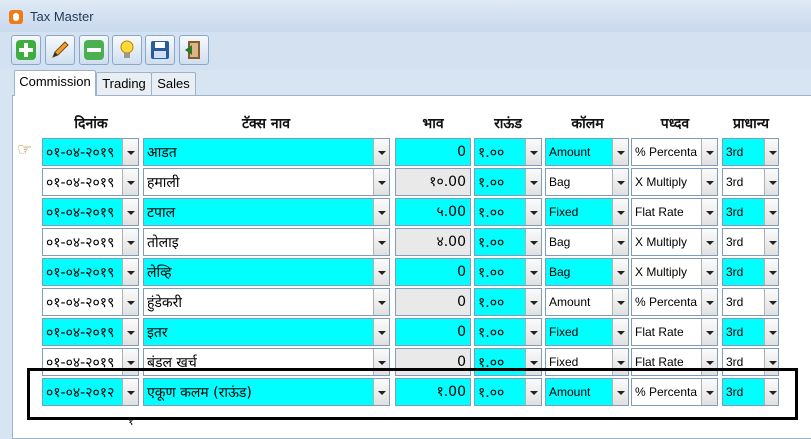 This screenshot has height=439, width=811. What do you see at coordinates (266, 272) in the screenshot?
I see `tax-name-combo: लेव्हि` at bounding box center [266, 272].